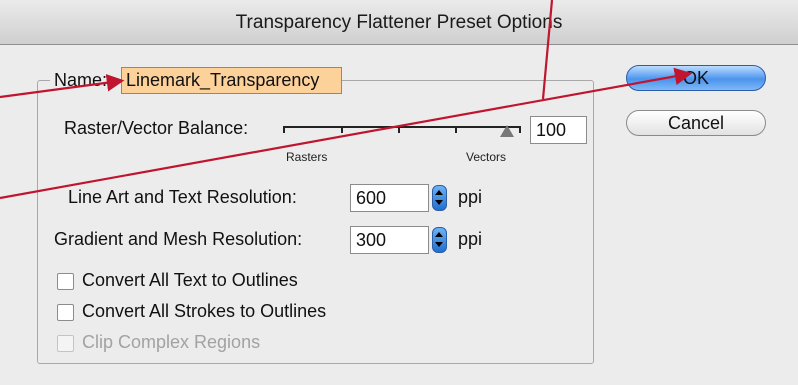 The width and height of the screenshot is (798, 385). What do you see at coordinates (696, 123) in the screenshot?
I see `cancel-button: Cancel` at bounding box center [696, 123].